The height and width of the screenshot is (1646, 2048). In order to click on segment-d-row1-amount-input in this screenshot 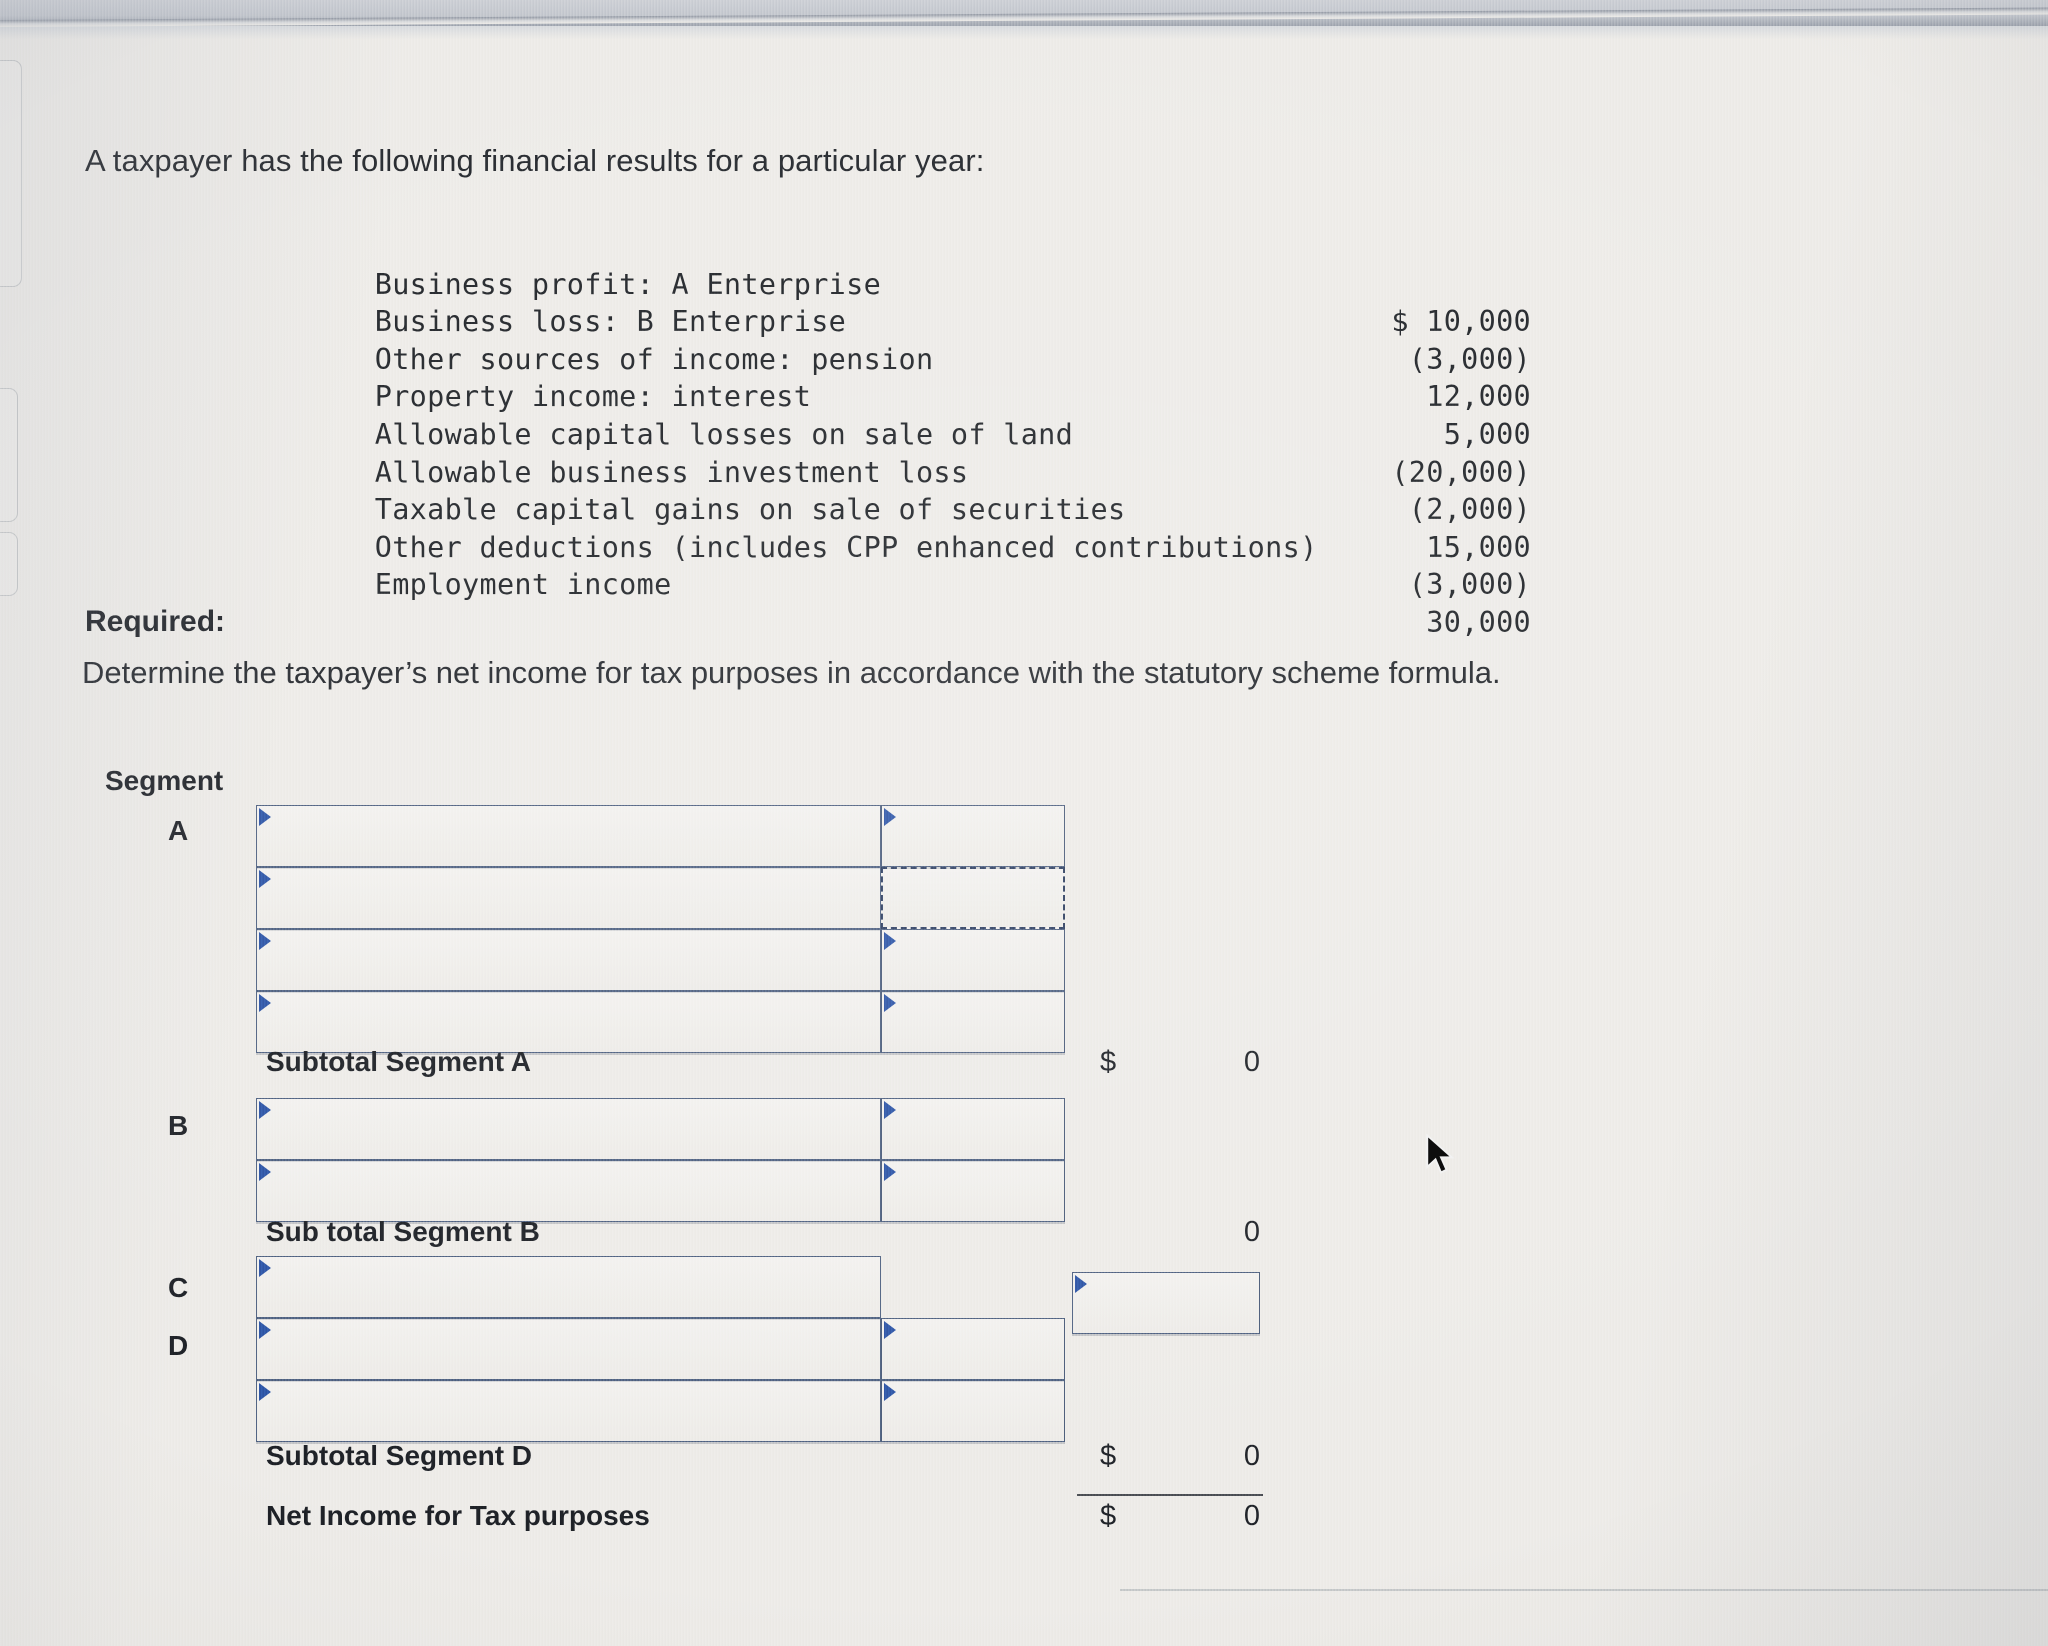, I will do `click(973, 1349)`.